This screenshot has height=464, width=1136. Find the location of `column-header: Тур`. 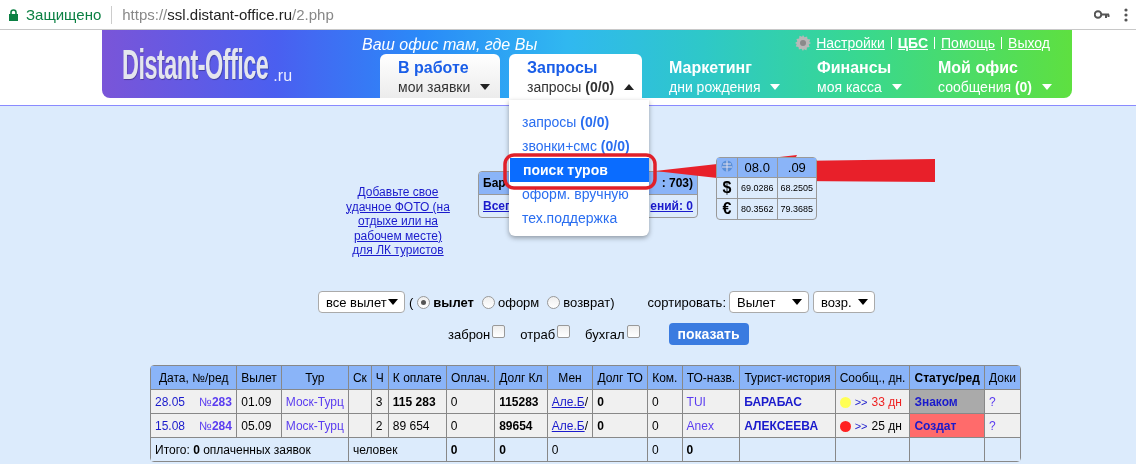

column-header: Тур is located at coordinates (315, 378).